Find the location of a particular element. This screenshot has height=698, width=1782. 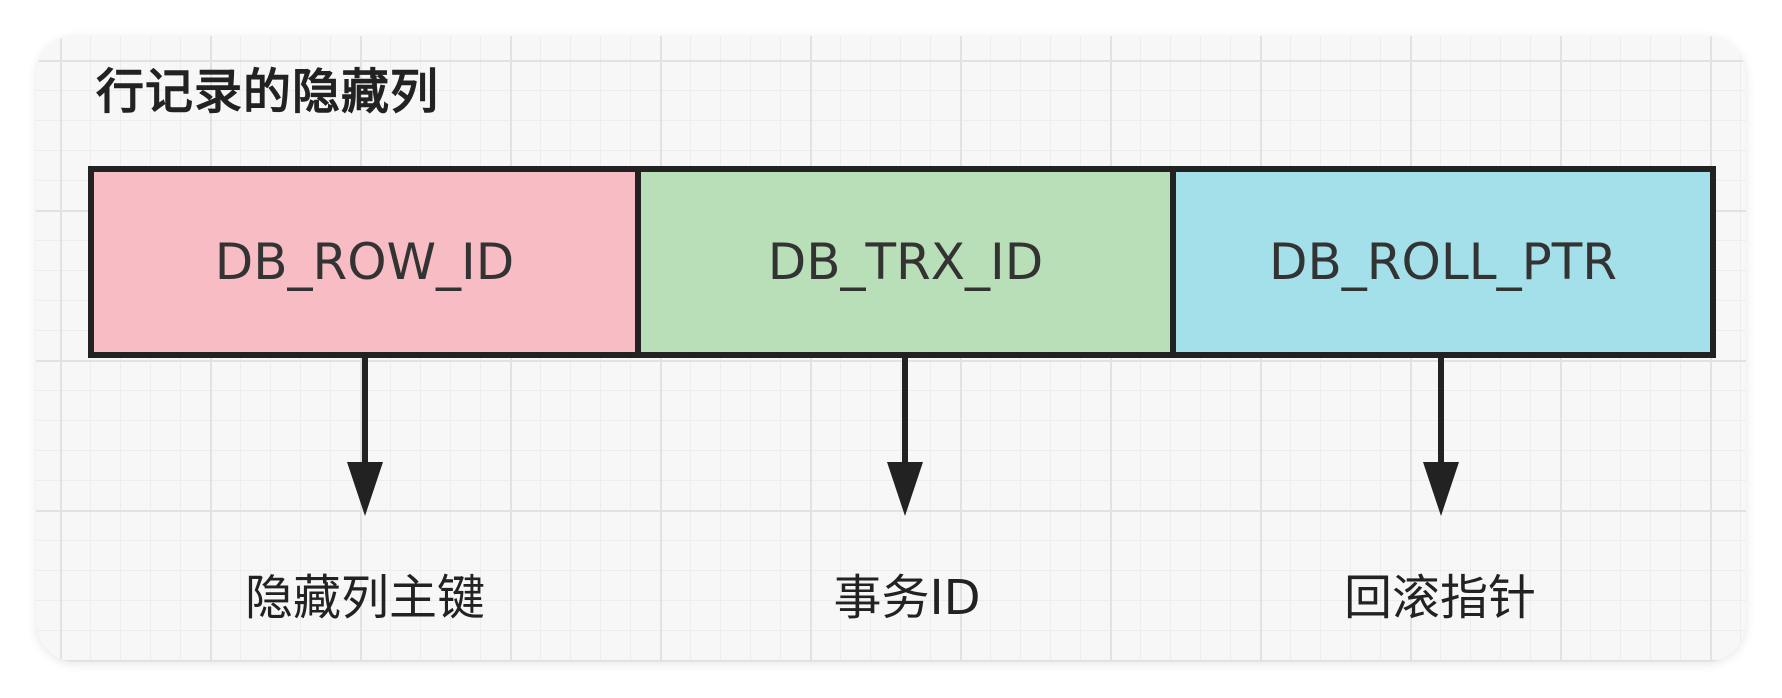

description-db-row-id: 隐藏列主键 is located at coordinates (364, 598).